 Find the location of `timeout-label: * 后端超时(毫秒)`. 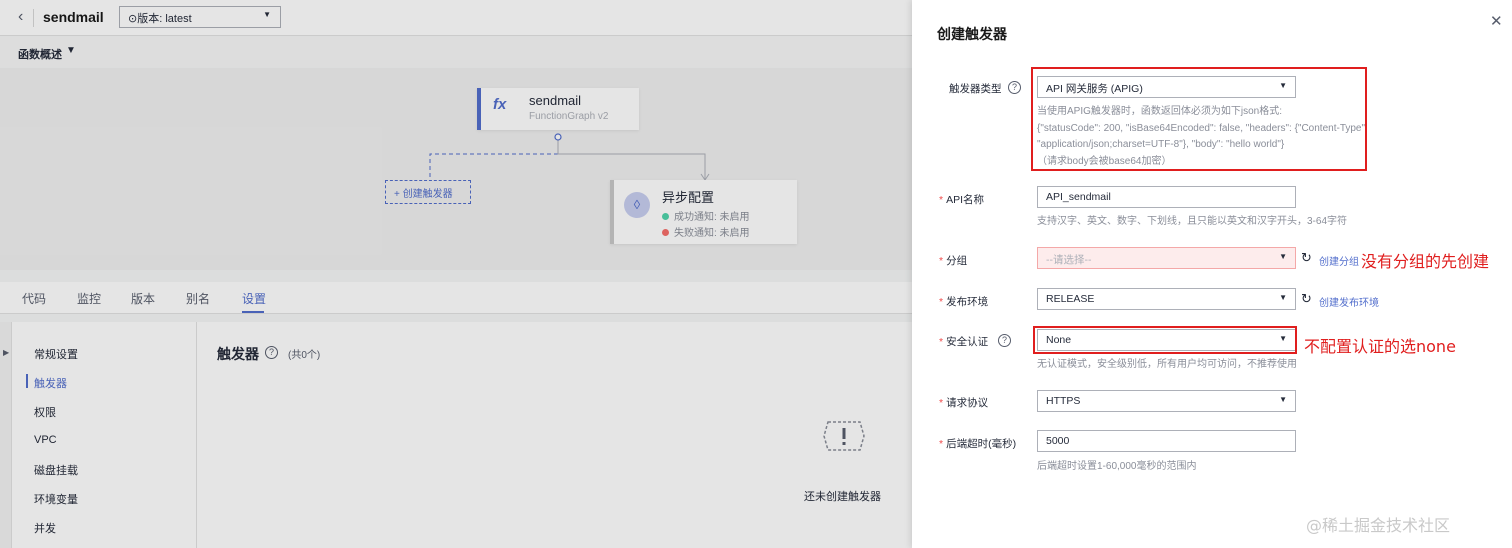

timeout-label: * 后端超时(毫秒) is located at coordinates (978, 444).